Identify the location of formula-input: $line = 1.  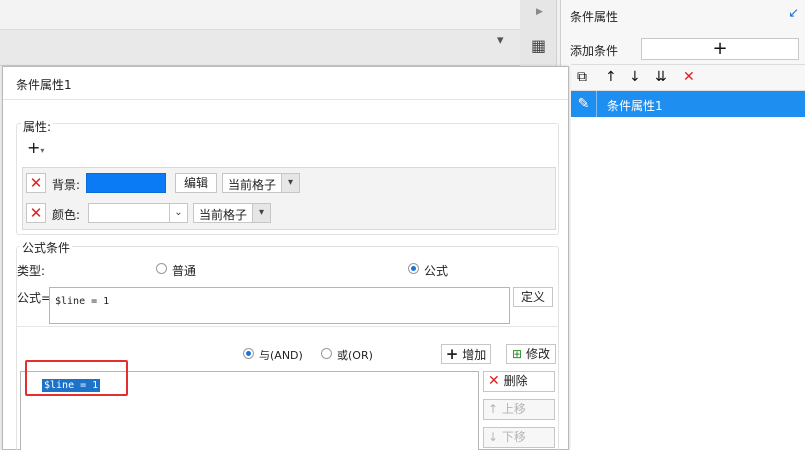
(279, 305).